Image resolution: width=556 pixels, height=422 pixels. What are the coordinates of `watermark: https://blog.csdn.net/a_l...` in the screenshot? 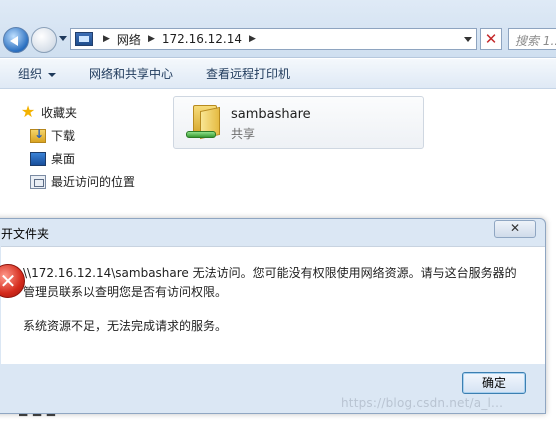 It's located at (422, 403).